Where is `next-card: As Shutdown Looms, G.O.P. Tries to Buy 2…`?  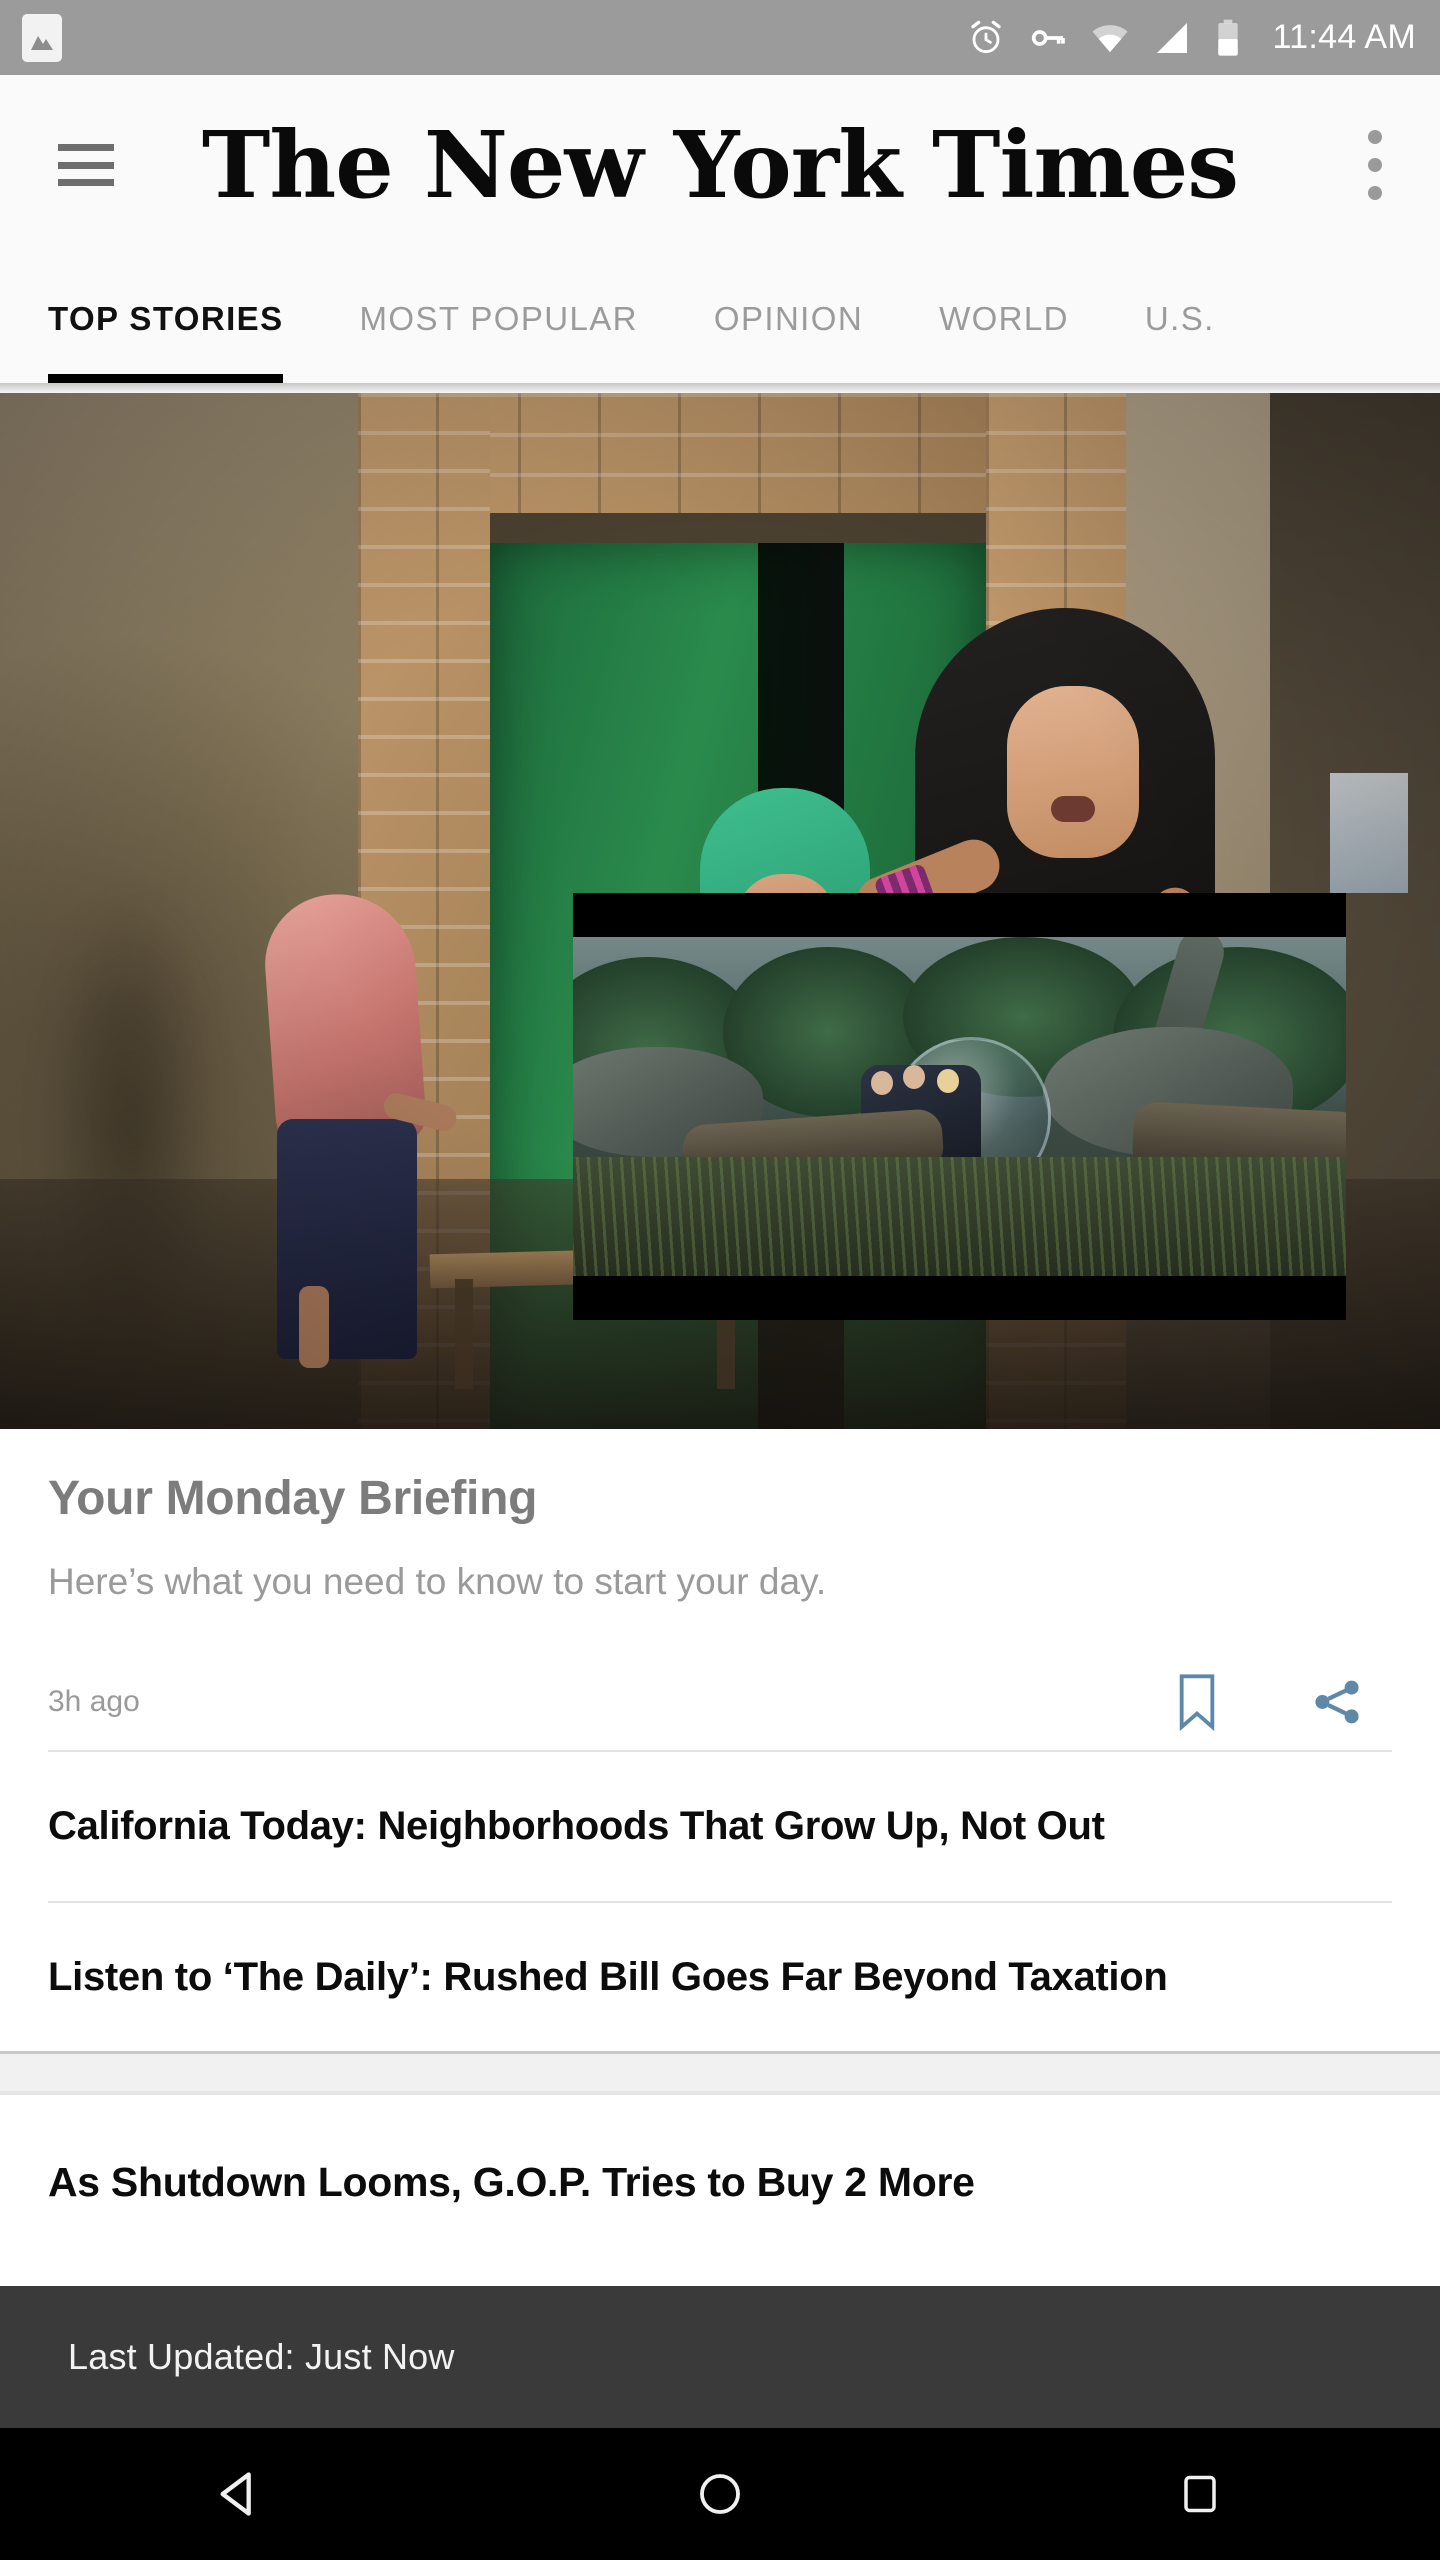
next-card: As Shutdown Looms, G.O.P. Tries to Buy 2… is located at coordinates (720, 2176).